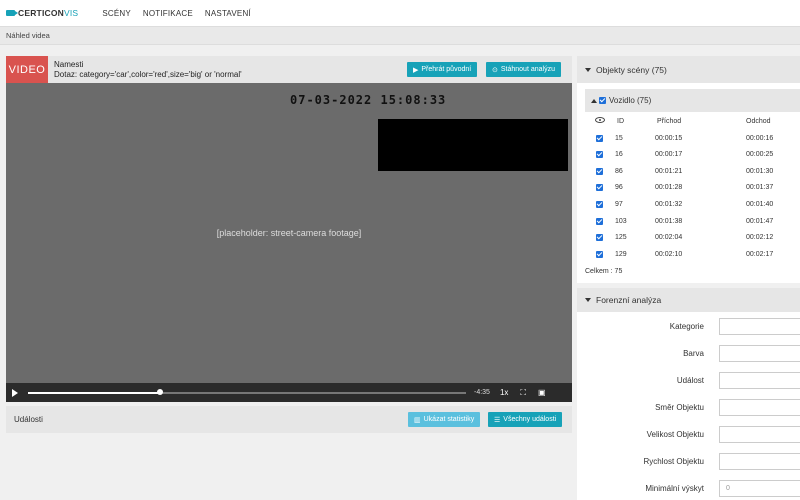 Image resolution: width=800 pixels, height=500 pixels. I want to click on table-row: 129 00:02:10 00:02:17, so click(692, 255).